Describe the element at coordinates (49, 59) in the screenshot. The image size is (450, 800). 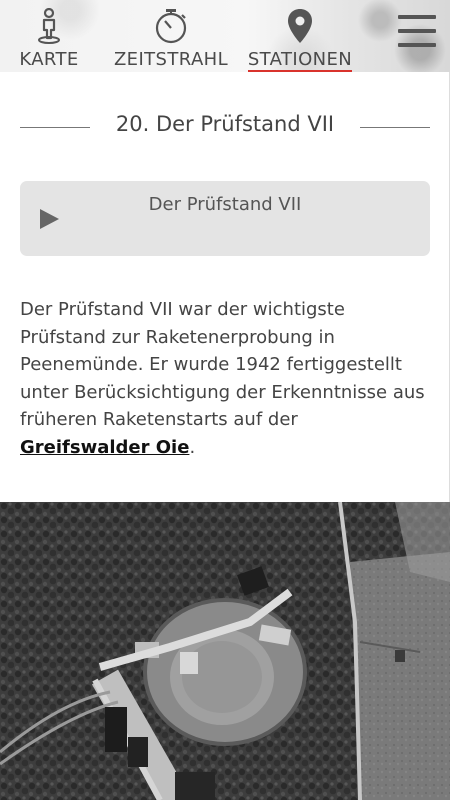
I see `nav-label-karte: KARTE` at that location.